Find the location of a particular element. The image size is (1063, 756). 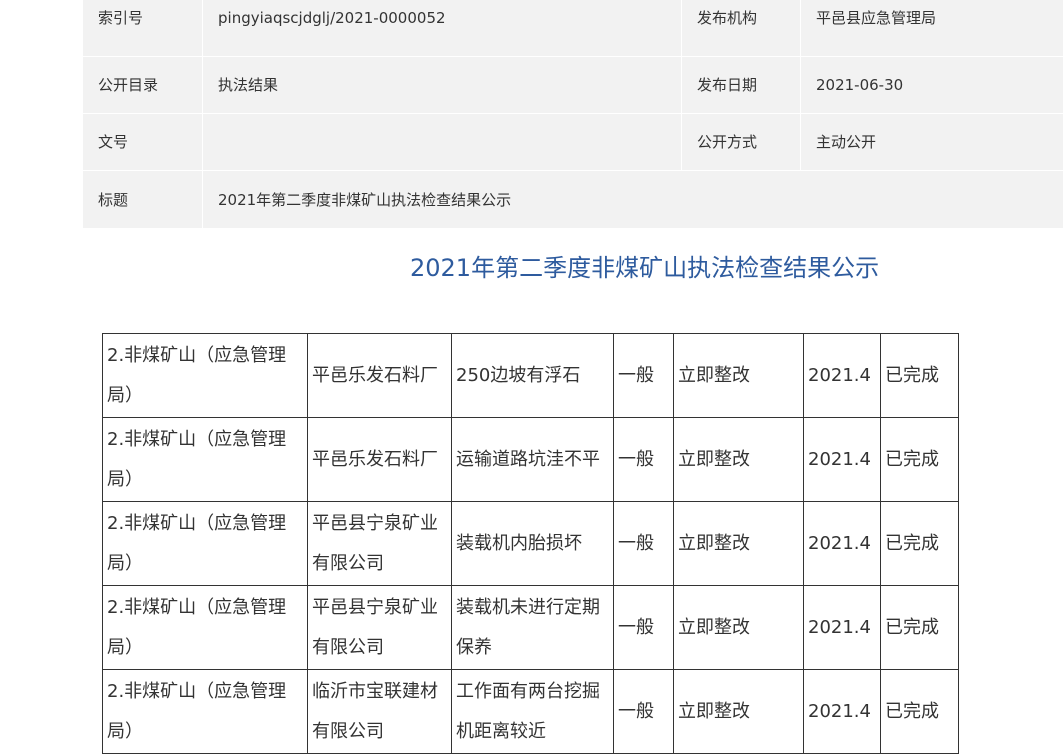

document-number-label: 文号 is located at coordinates (143, 142).